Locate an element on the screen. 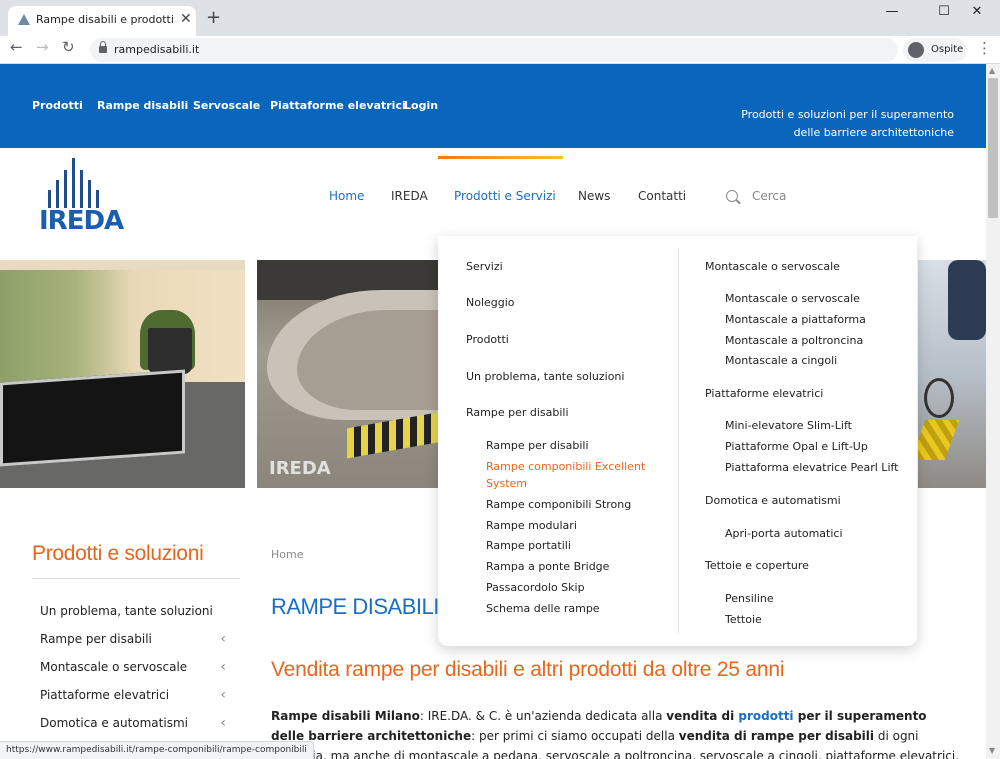  hero-photo-ramp is located at coordinates (122, 374).